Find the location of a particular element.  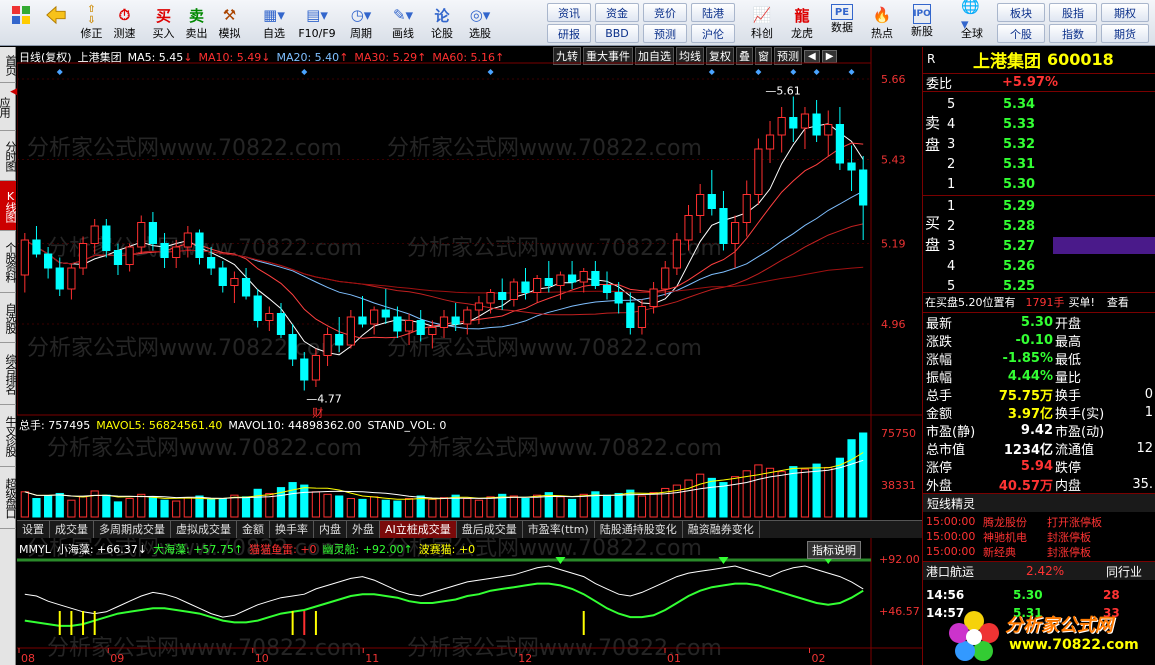

indicator-tab: AI立桩成交量 is located at coordinates (418, 529).